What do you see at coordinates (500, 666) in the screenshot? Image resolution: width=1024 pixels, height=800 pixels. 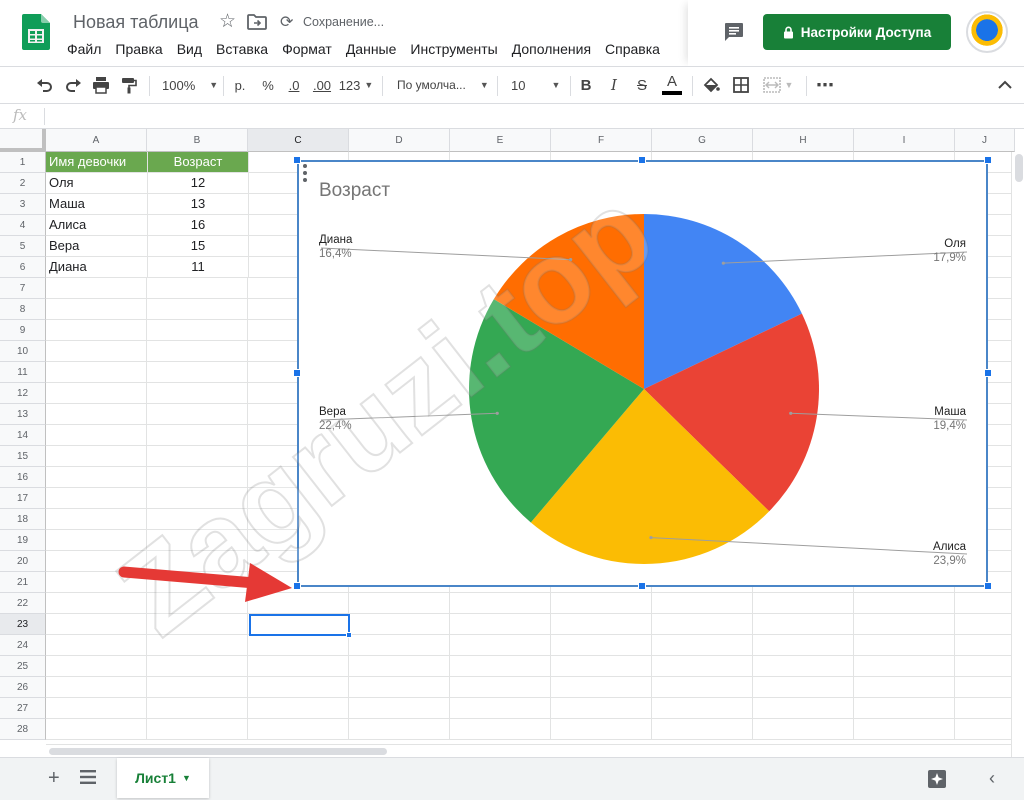 I see `cell-E25` at bounding box center [500, 666].